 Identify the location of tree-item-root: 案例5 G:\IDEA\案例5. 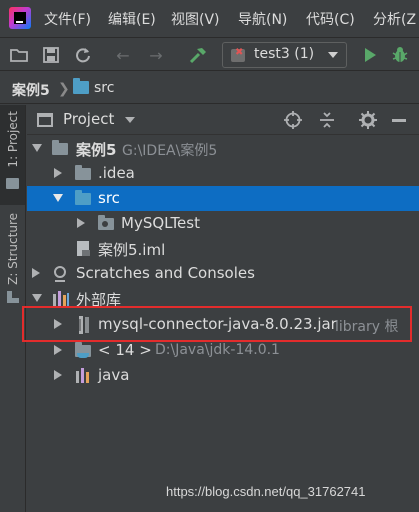
(223, 148).